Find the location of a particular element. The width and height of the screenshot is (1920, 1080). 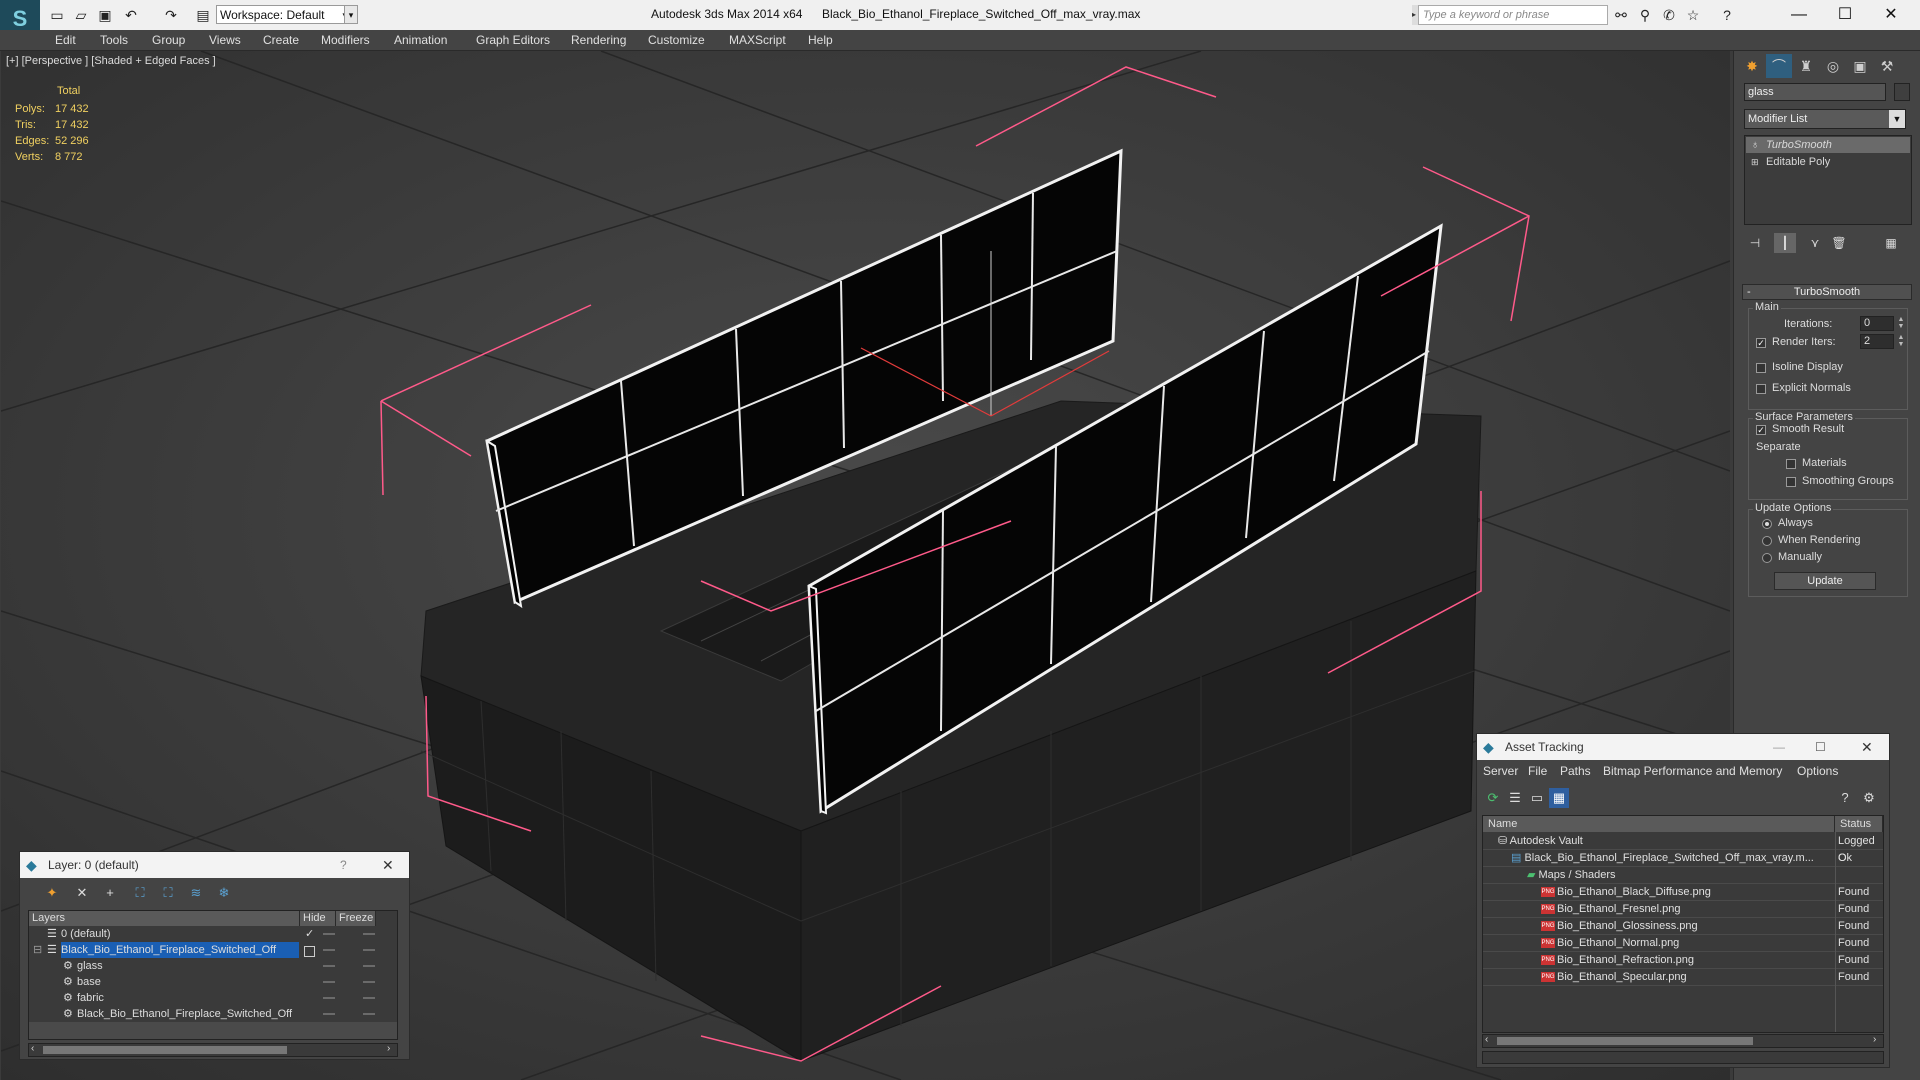

isoline-display-checkbox is located at coordinates (1761, 368).